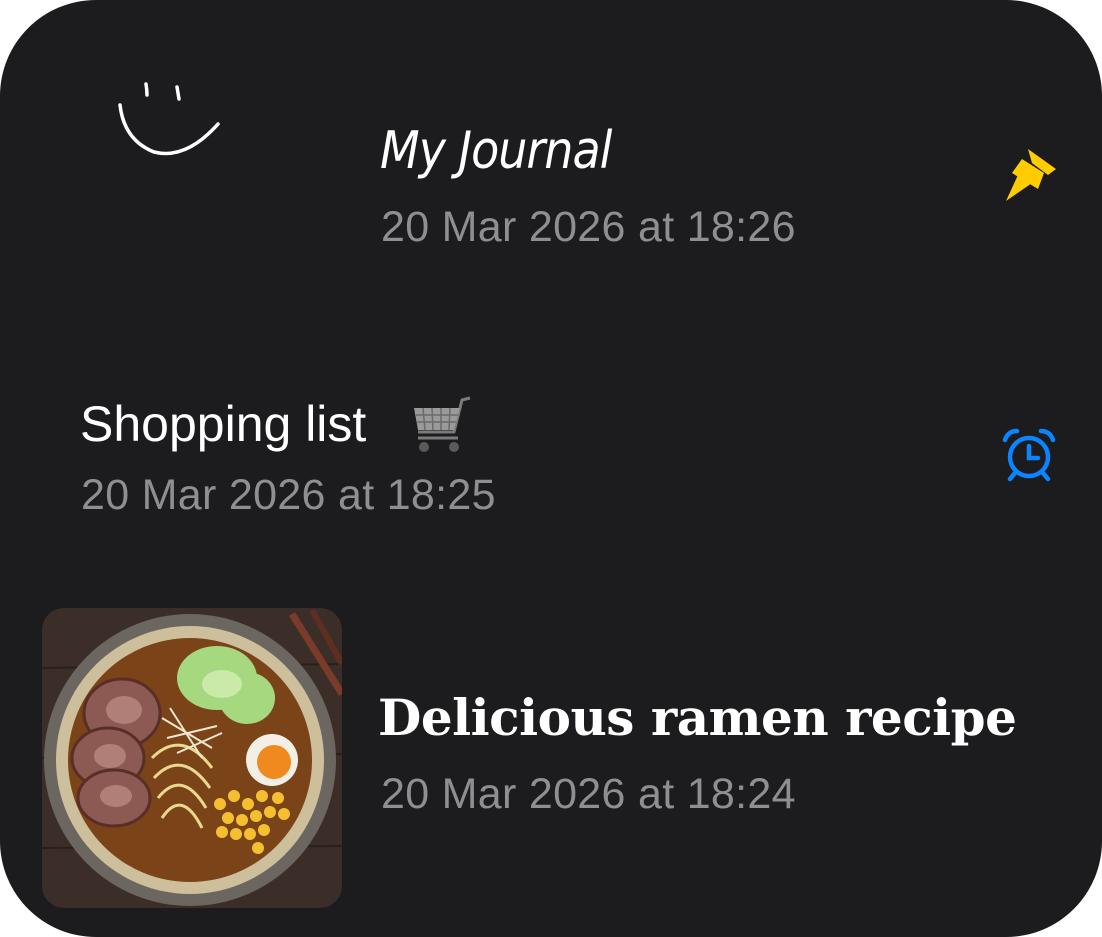 The height and width of the screenshot is (937, 1102). I want to click on pin-icon, so click(1031, 175).